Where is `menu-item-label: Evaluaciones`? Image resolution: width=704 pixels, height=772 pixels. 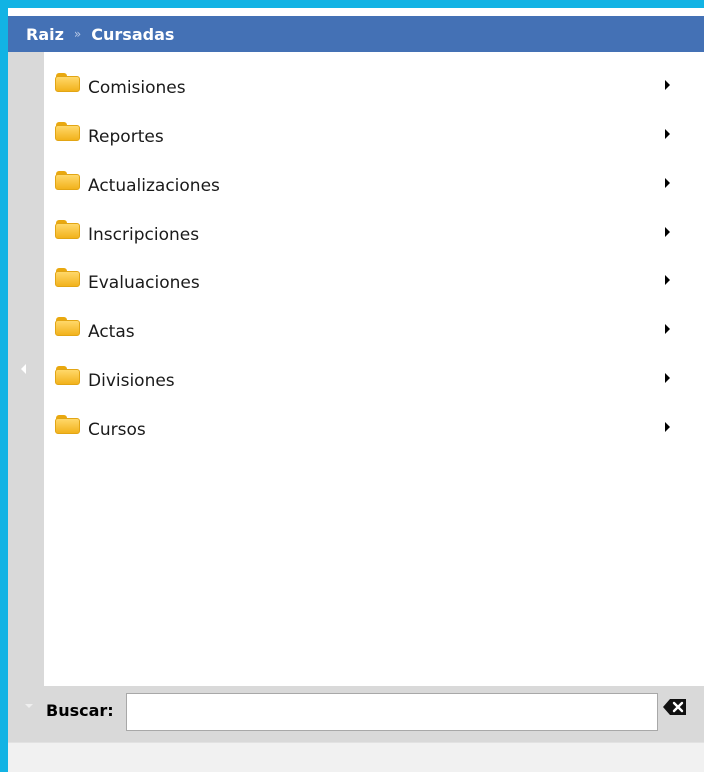
menu-item-label: Evaluaciones is located at coordinates (144, 283).